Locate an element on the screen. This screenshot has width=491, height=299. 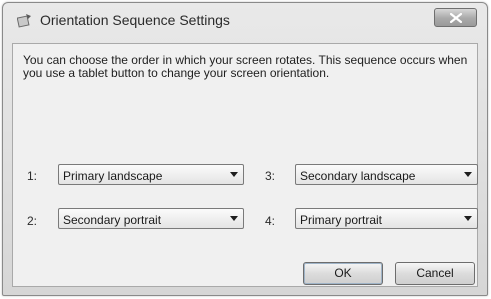
sequence-select-4: Primary portrait is located at coordinates (386, 218).